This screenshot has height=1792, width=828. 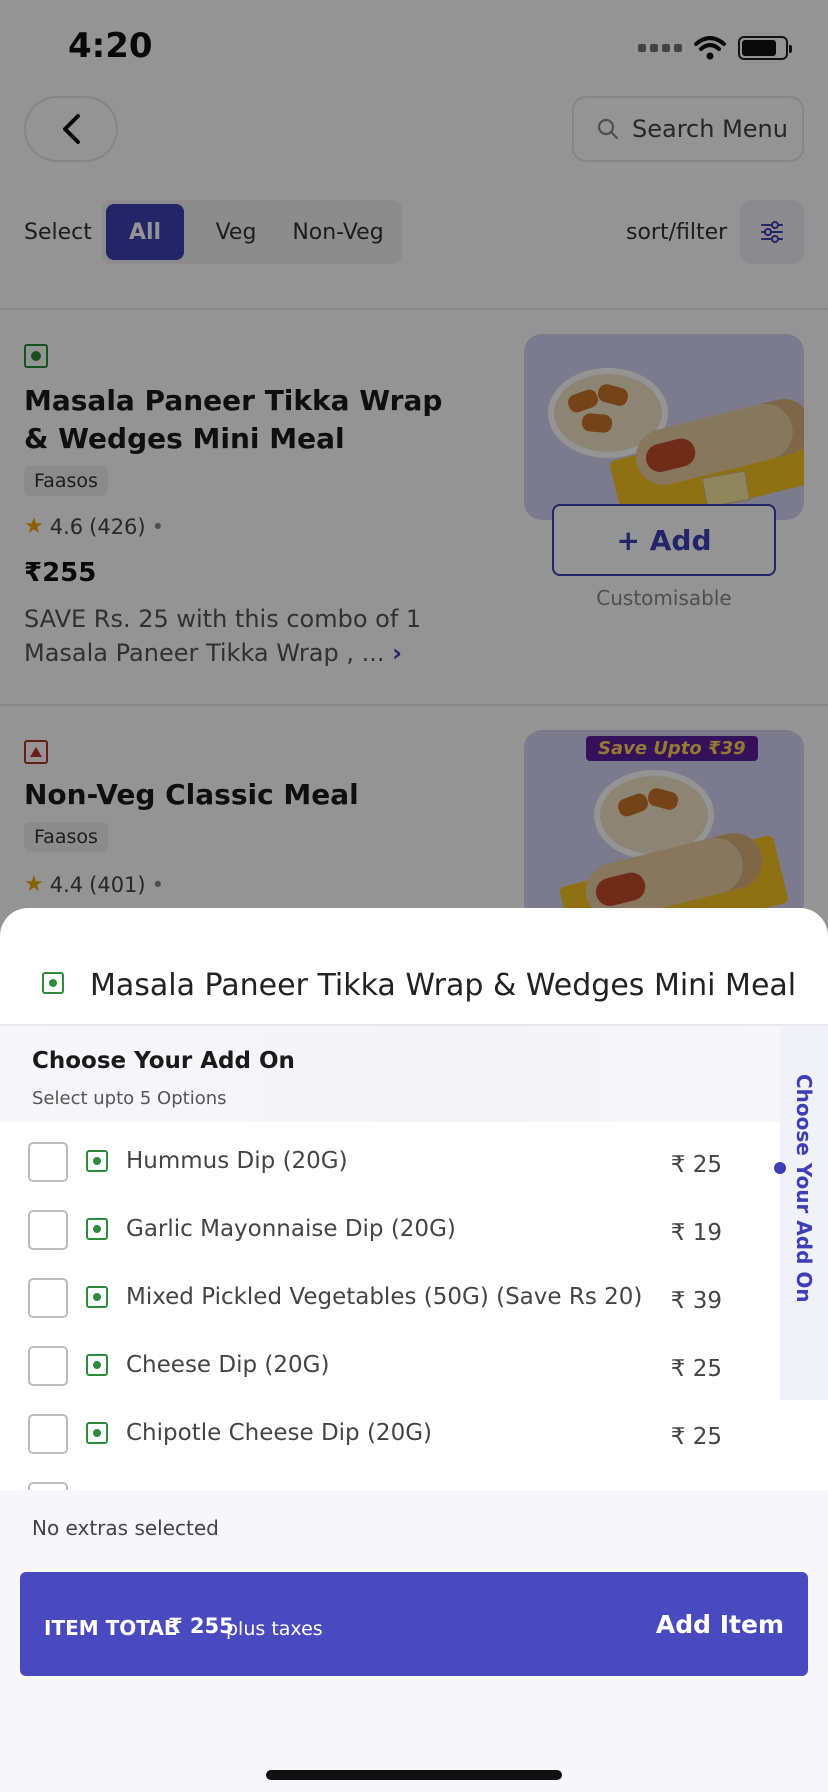 What do you see at coordinates (129, 1098) in the screenshot?
I see `section-subtitle: Select upto 5 Options` at bounding box center [129, 1098].